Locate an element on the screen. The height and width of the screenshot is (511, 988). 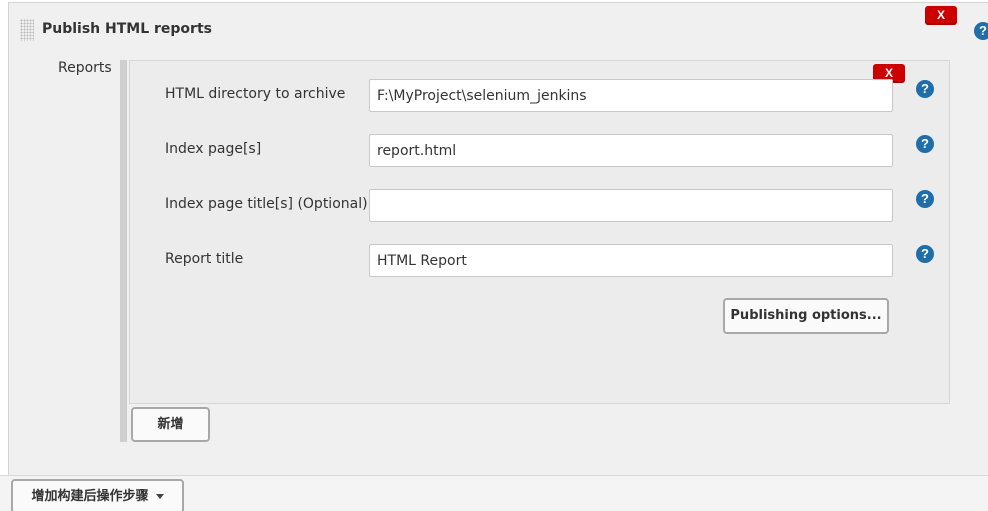
section-help-icon: ? is located at coordinates (981, 31).